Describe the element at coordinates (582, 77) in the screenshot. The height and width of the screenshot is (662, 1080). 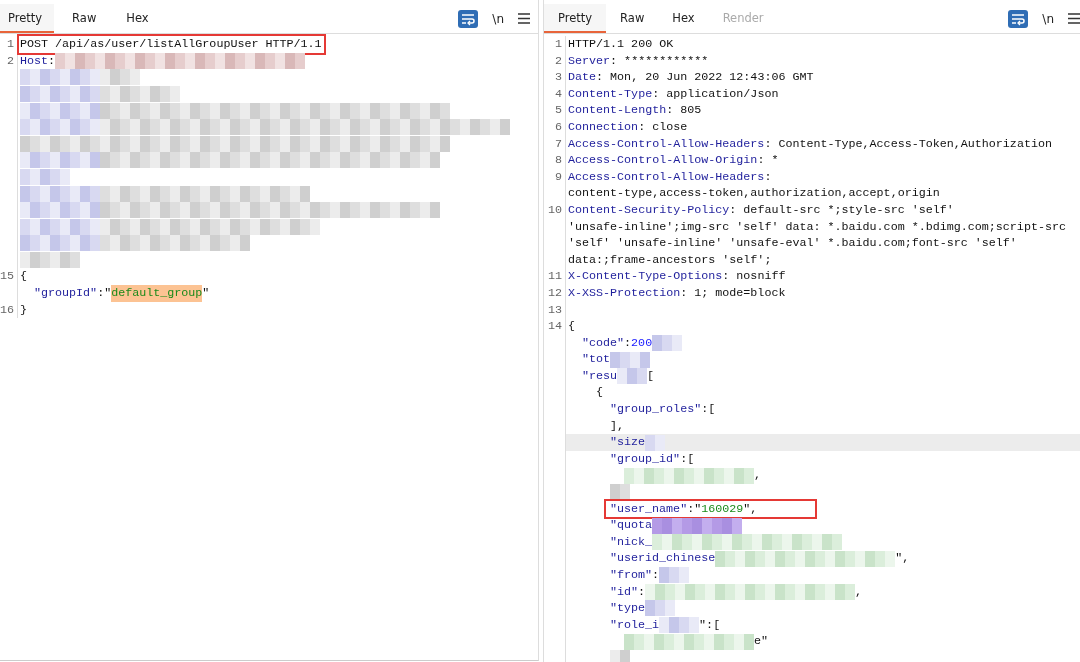
I see `code-token: Date` at that location.